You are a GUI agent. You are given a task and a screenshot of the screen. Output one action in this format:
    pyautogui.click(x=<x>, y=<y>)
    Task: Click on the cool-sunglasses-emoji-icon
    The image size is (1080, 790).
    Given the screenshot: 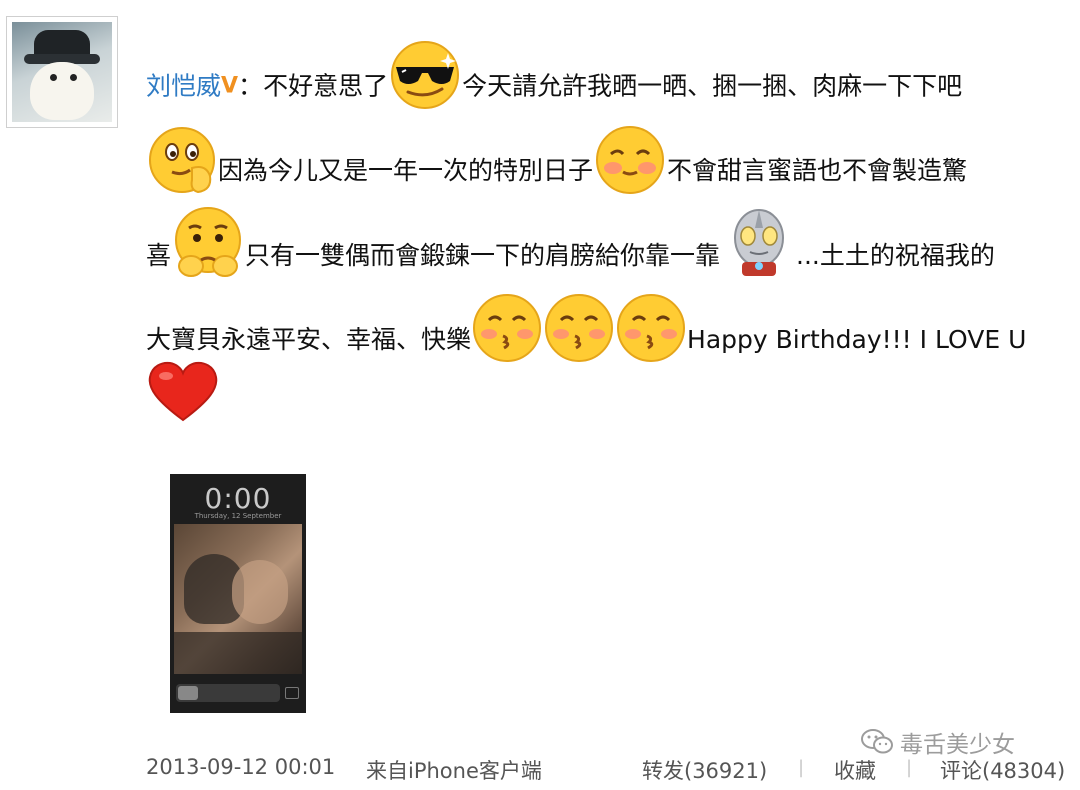 What is the action you would take?
    pyautogui.click(x=425, y=74)
    